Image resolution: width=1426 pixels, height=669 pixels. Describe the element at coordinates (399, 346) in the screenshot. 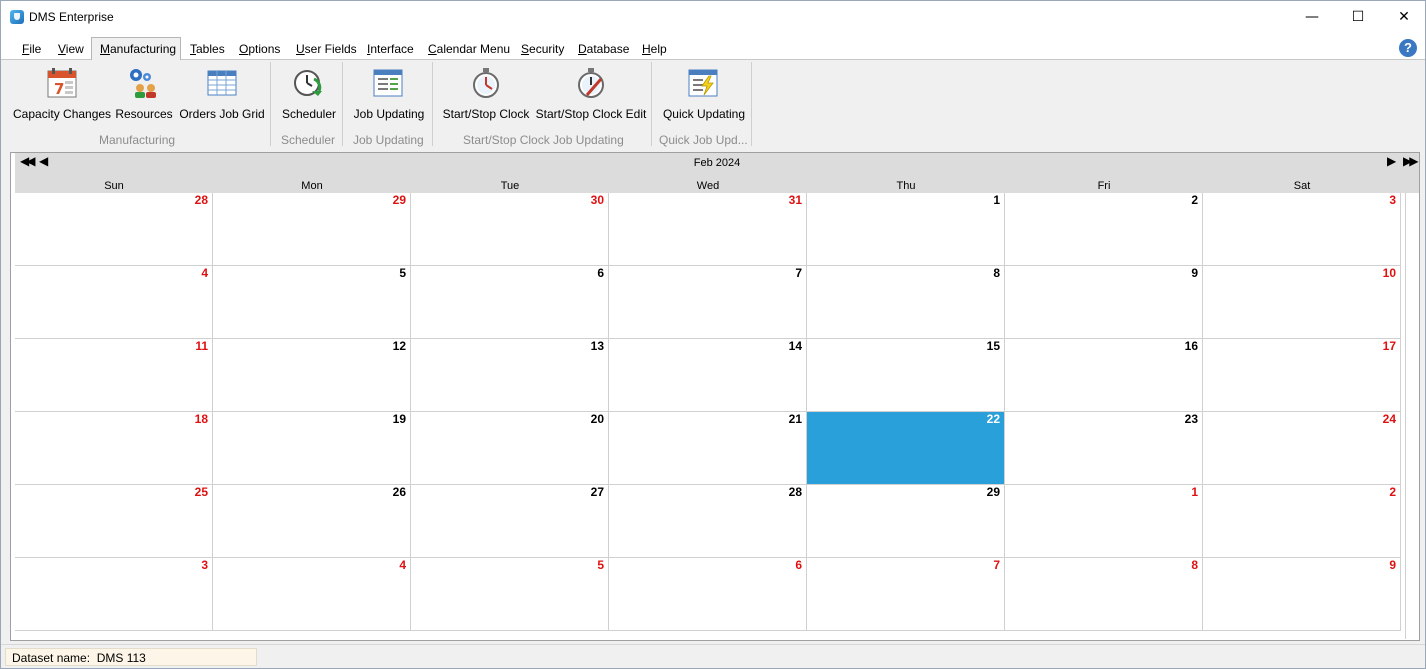

I see `day-number: 12` at that location.